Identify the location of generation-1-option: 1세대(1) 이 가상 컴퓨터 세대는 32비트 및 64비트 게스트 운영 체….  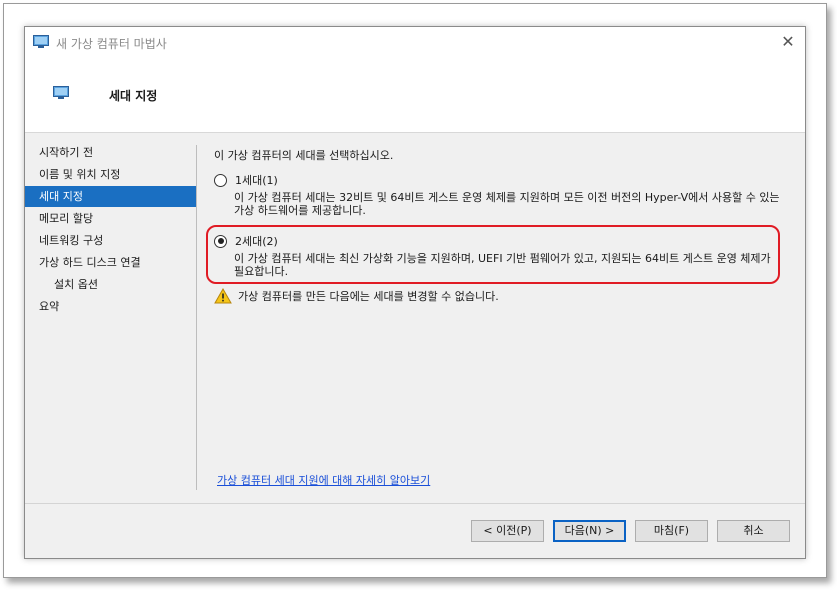
(501, 194).